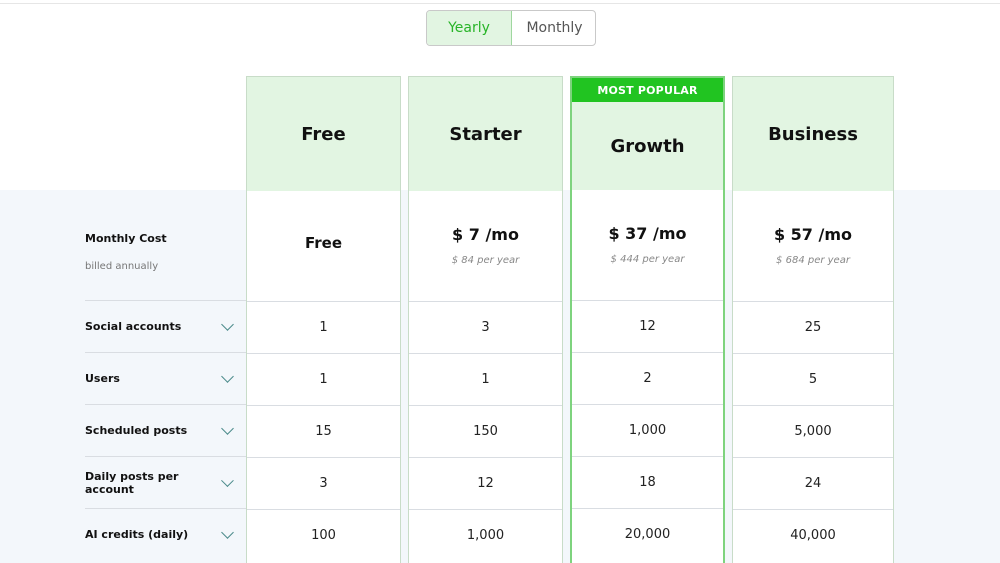  I want to click on row-daily-posts: Daily posts per account, so click(165, 482).